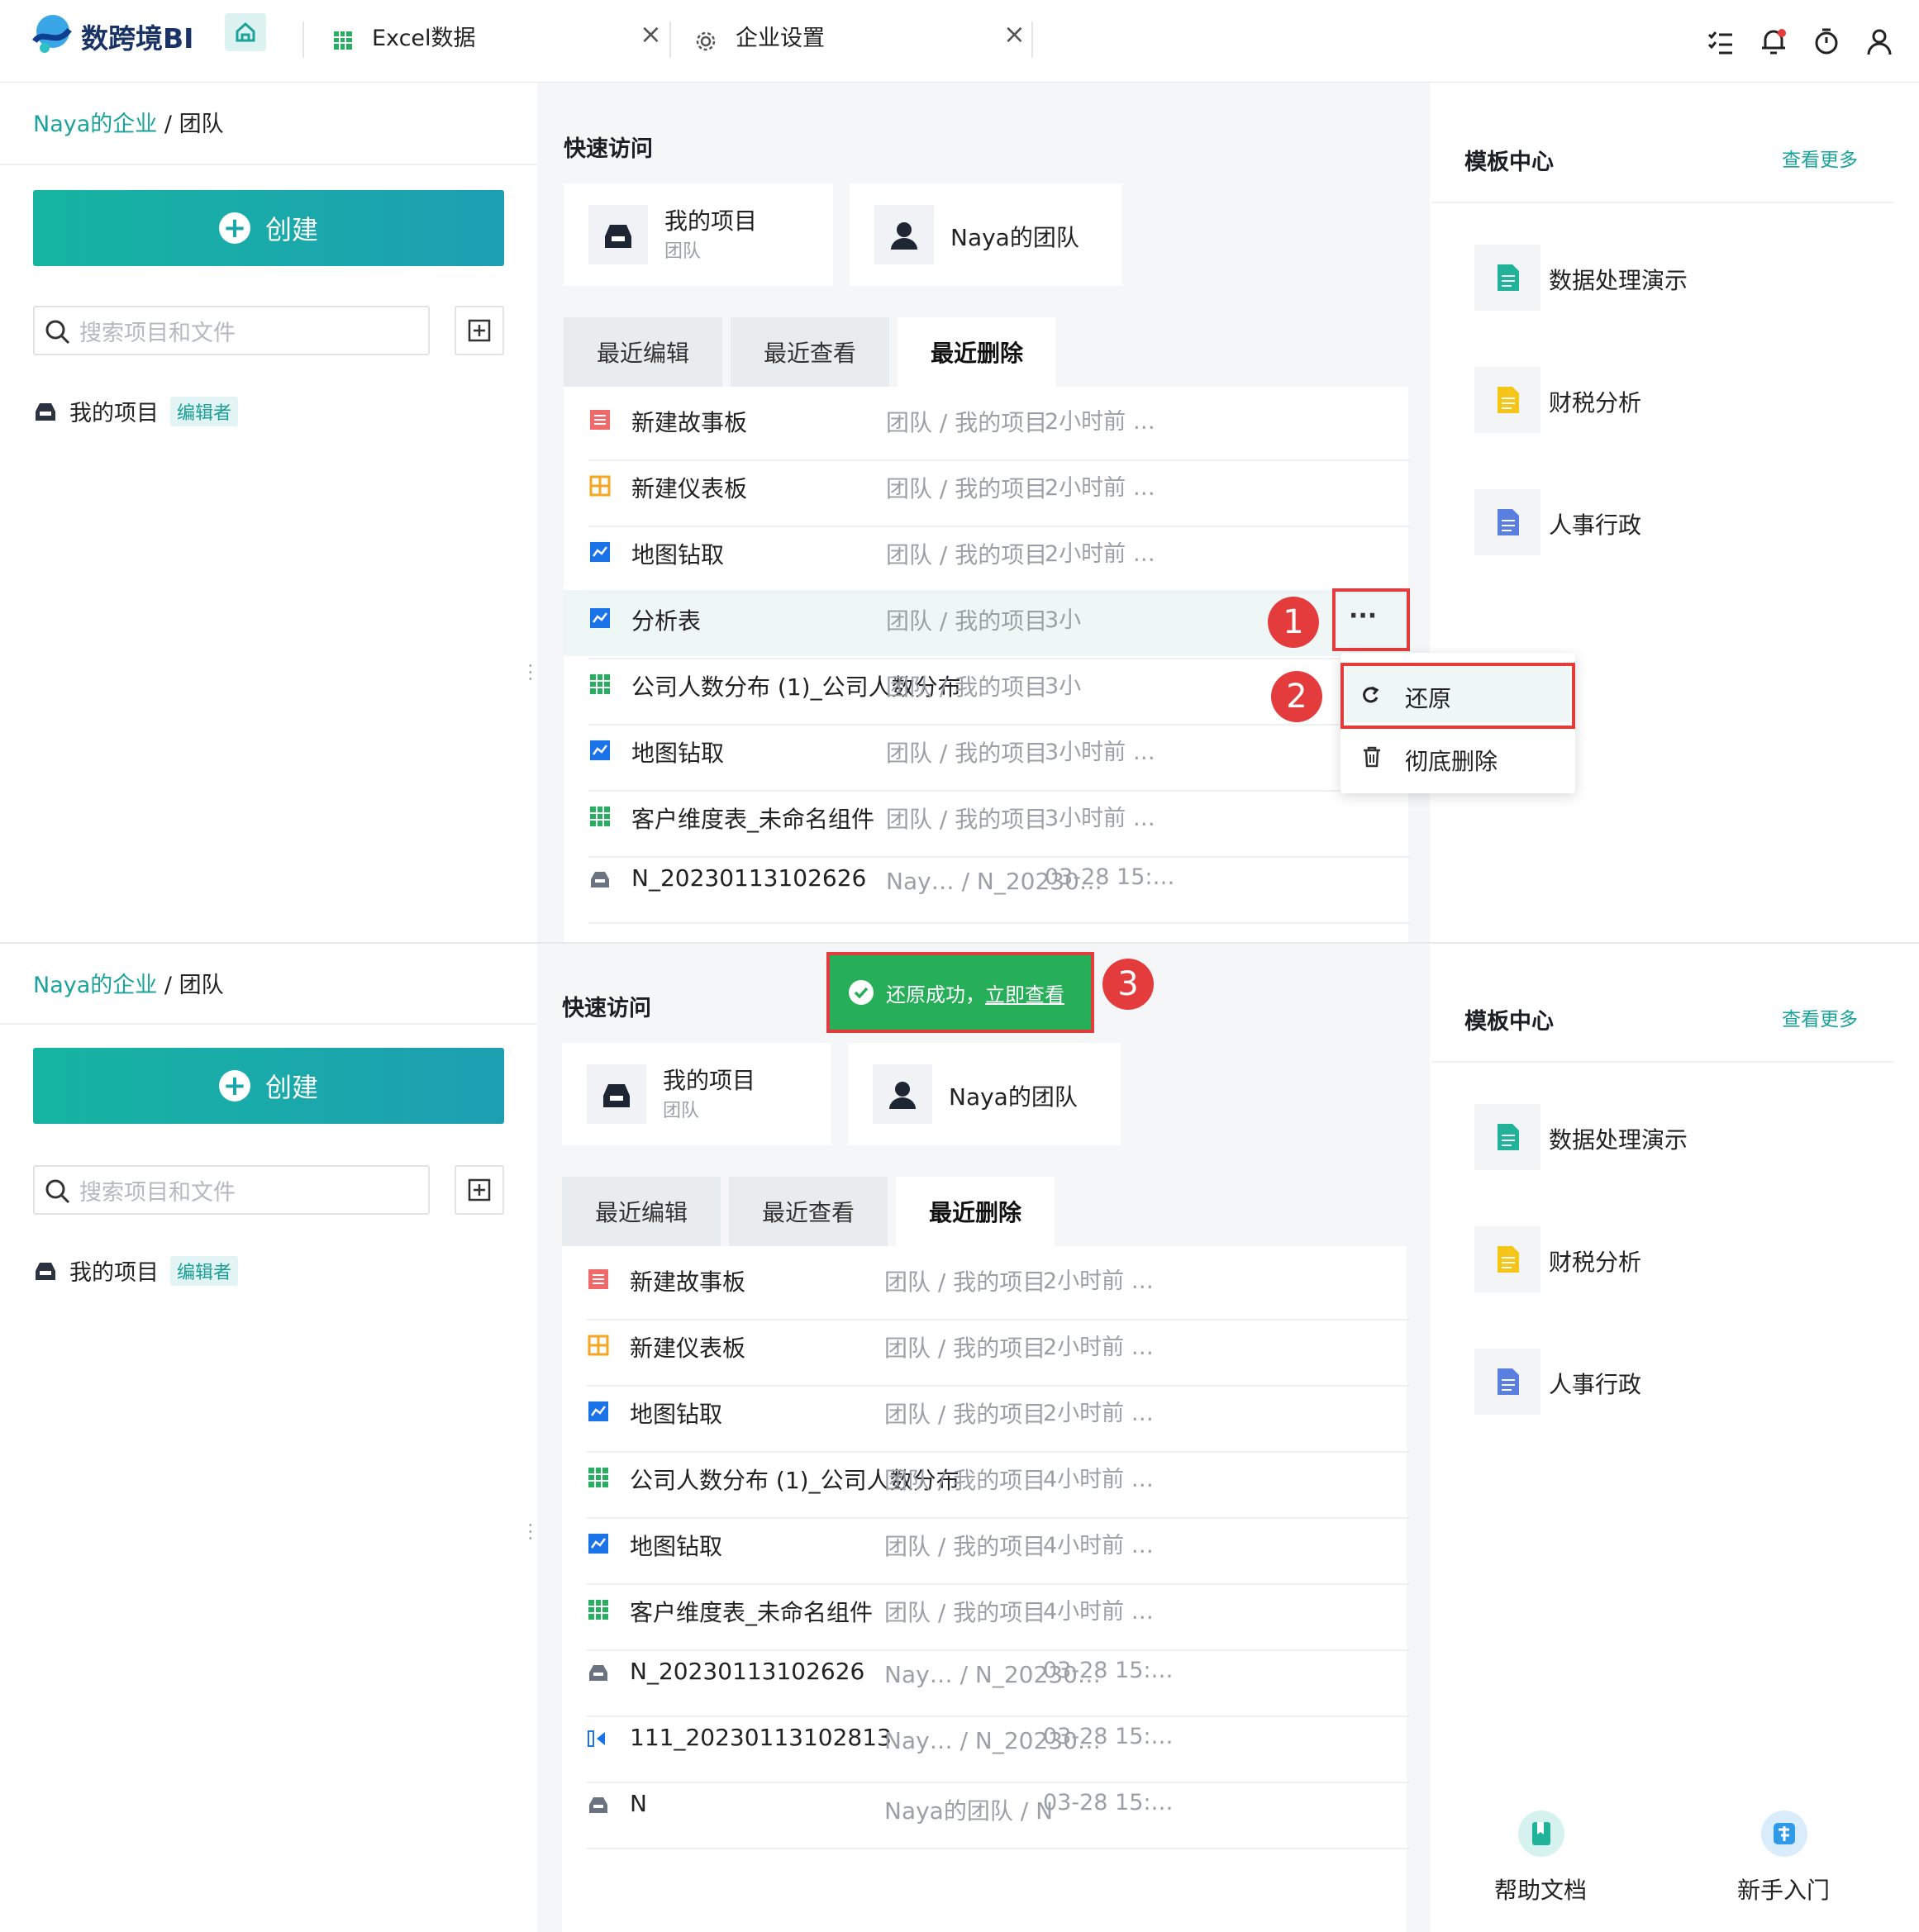 This screenshot has width=1919, height=1932. I want to click on breadcrumb: Naya的企业 / 团队, so click(128, 985).